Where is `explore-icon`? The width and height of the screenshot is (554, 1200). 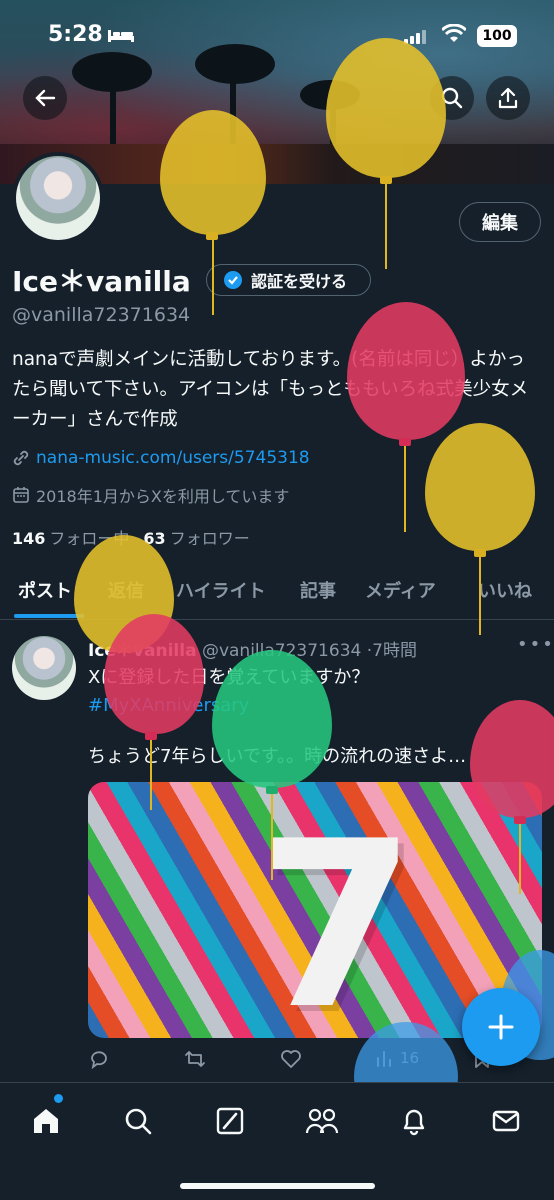 explore-icon is located at coordinates (138, 1121).